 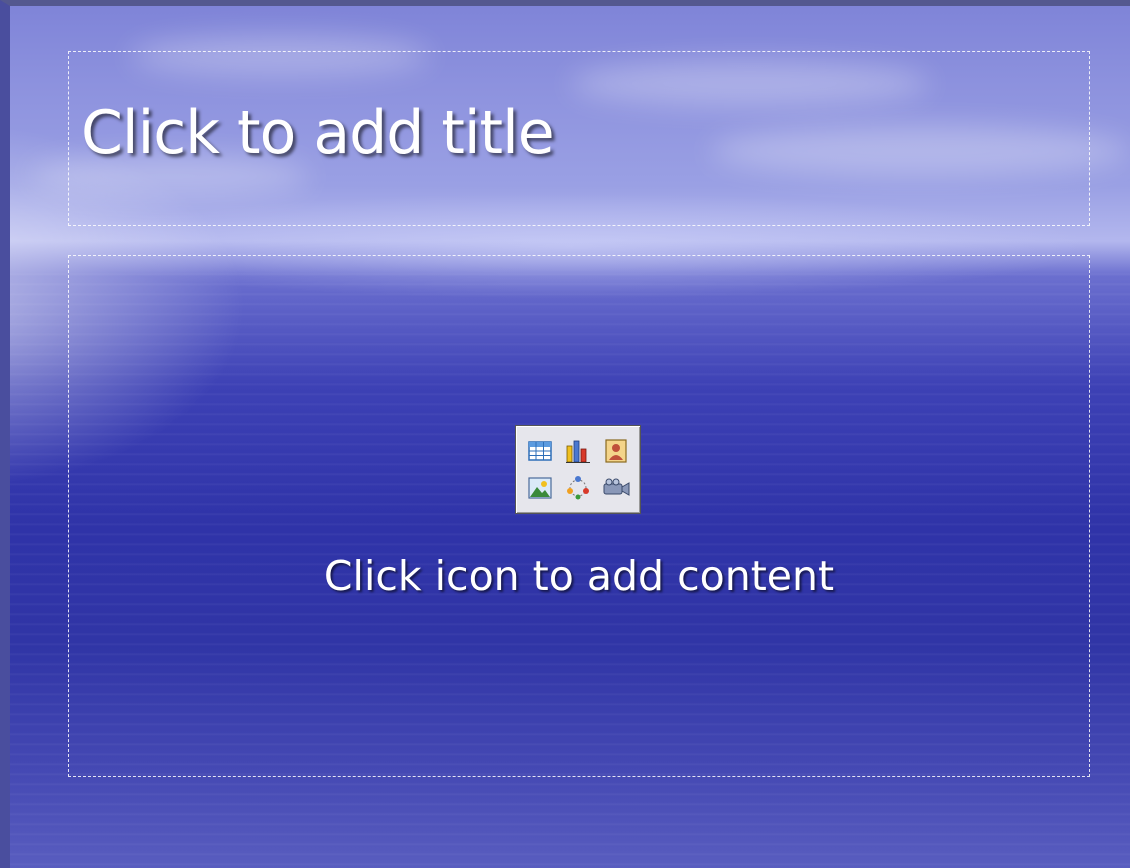 I want to click on insert-clip-art-icon, so click(x=616, y=451).